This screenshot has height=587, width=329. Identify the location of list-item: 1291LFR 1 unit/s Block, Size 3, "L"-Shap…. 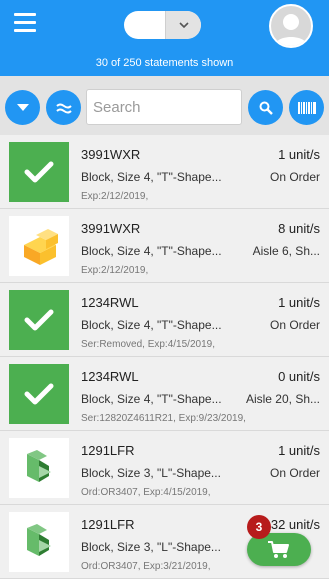
(164, 468).